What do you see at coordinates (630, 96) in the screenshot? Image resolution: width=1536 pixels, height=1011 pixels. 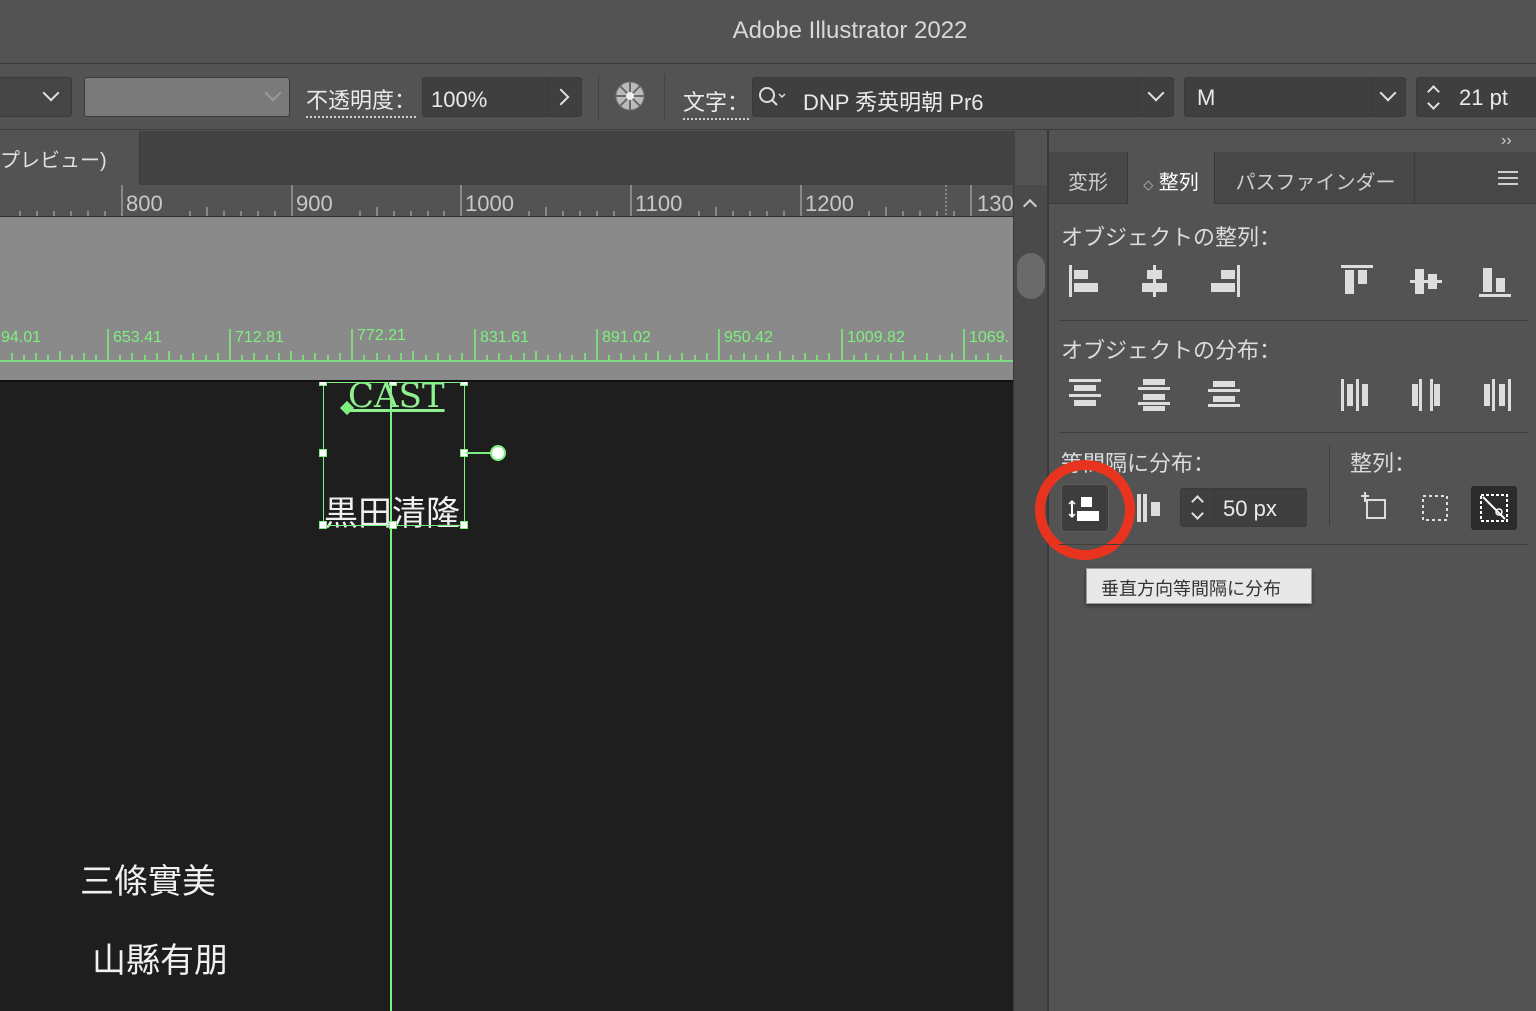 I see `recolor-artwork-icon` at bounding box center [630, 96].